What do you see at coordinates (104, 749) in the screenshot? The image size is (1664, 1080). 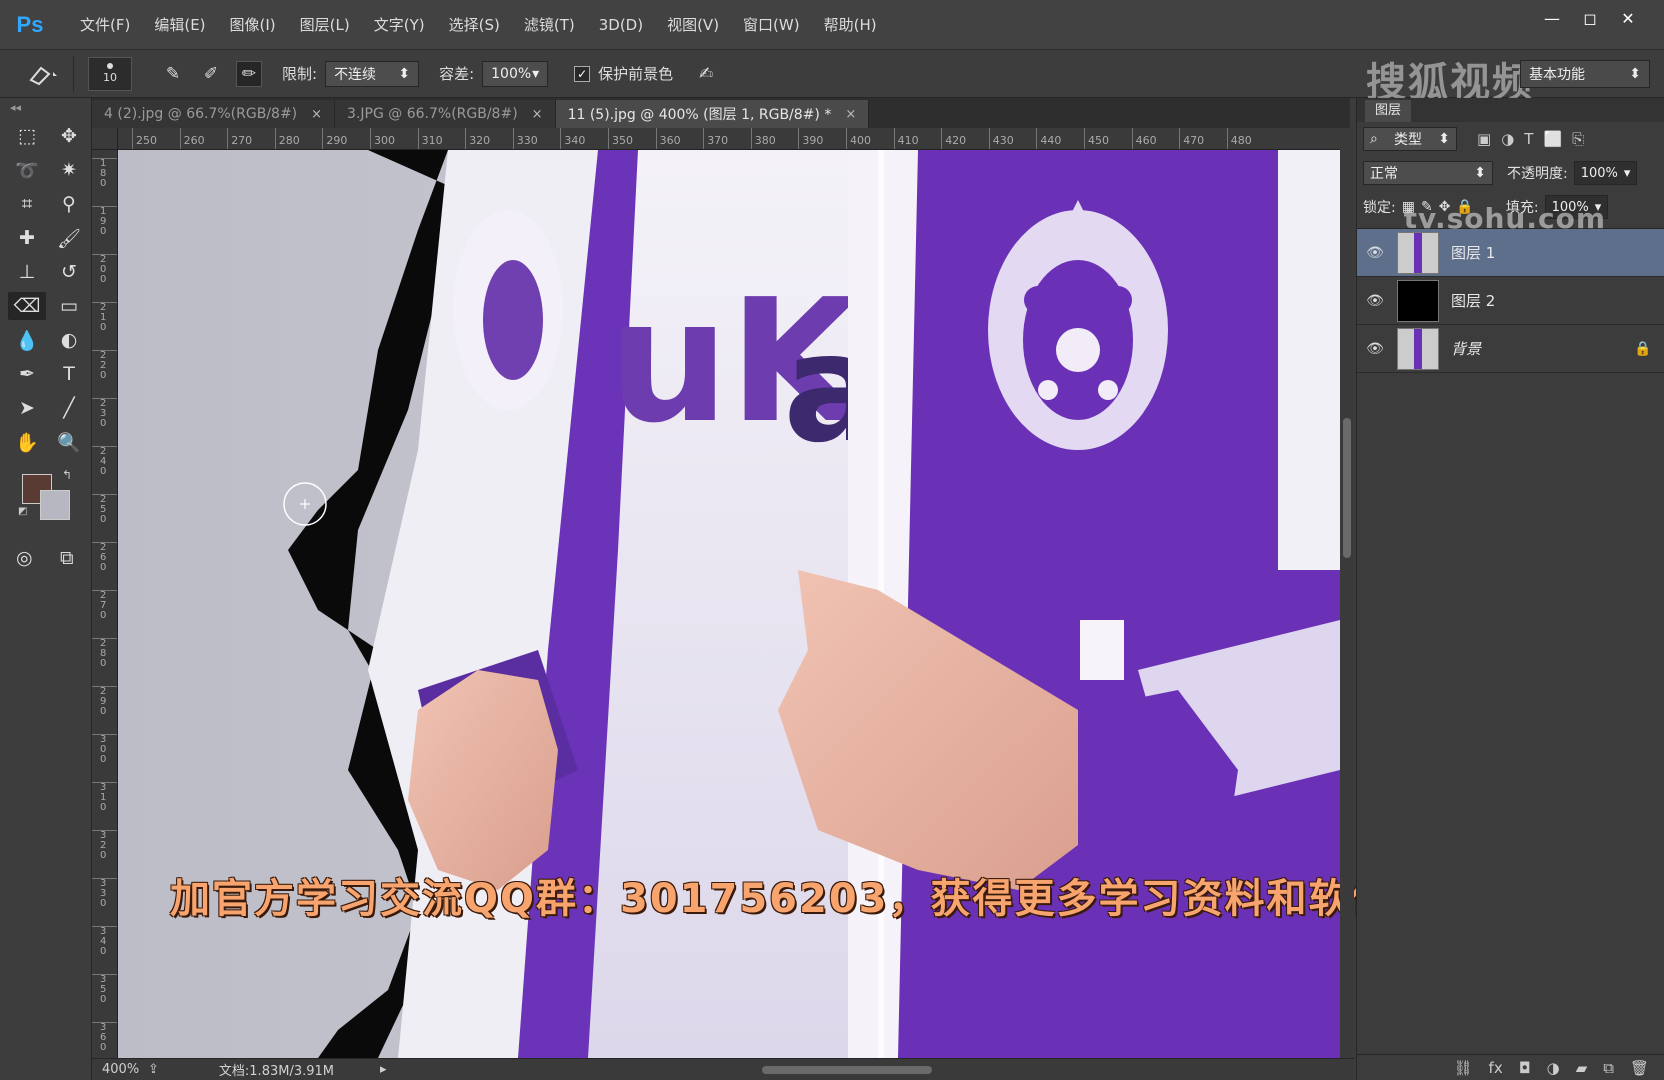 I see `ruler-tick: 300` at bounding box center [104, 749].